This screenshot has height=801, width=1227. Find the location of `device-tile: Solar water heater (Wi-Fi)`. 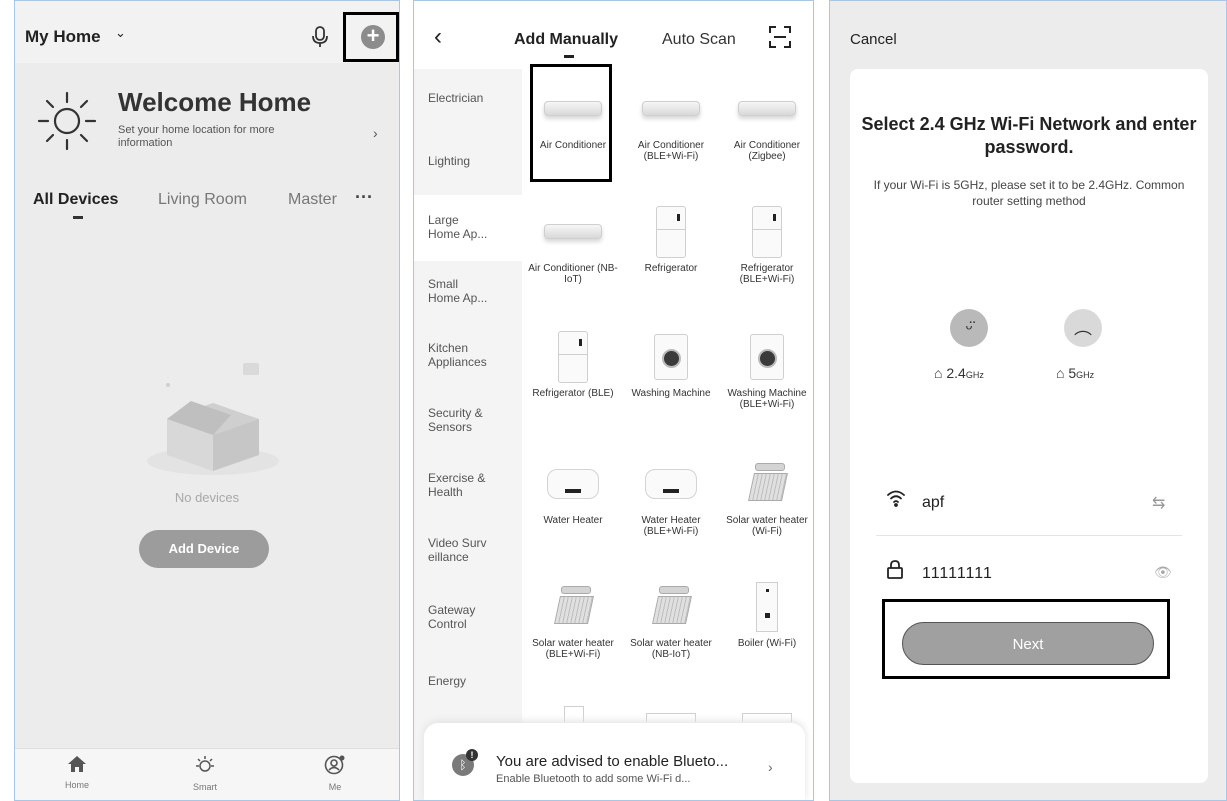

device-tile: Solar water heater (Wi-Fi) is located at coordinates (766, 496).